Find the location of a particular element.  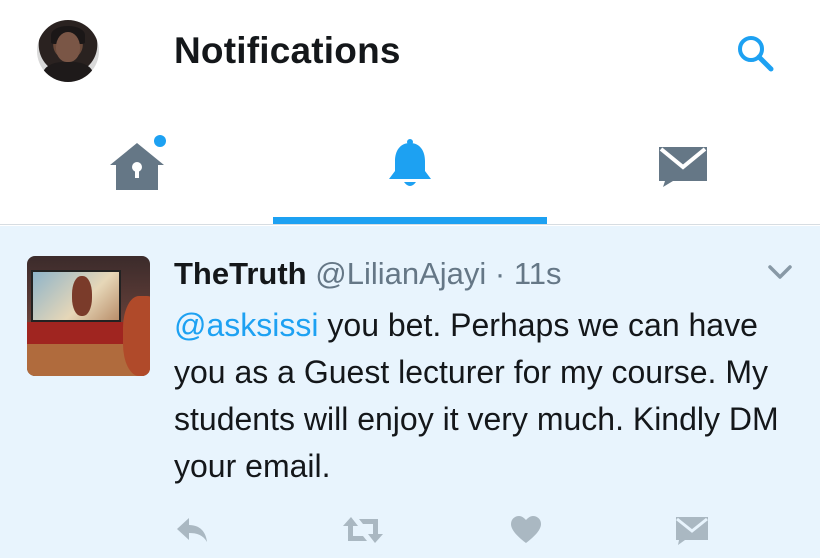

bell-icon is located at coordinates (409, 162).